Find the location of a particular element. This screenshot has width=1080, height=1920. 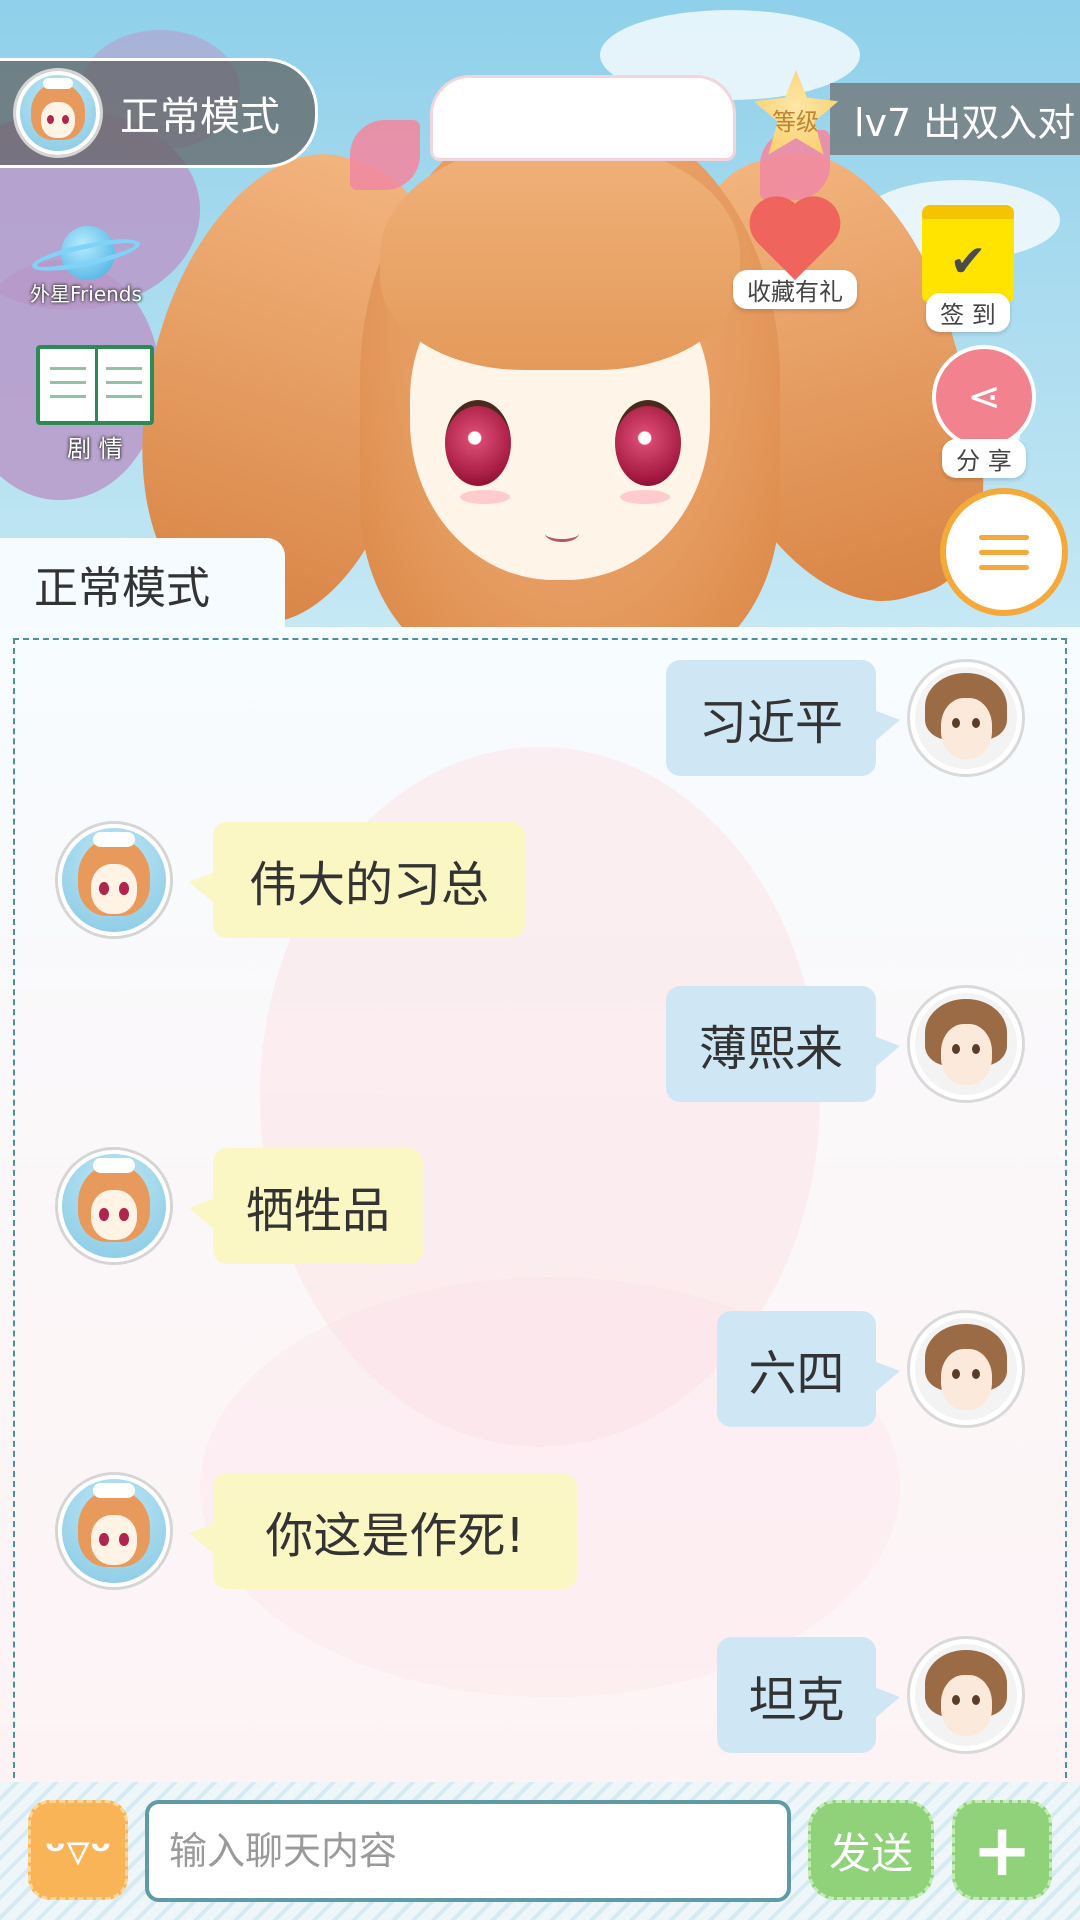

message-row: 你这是作死! is located at coordinates (540, 1531).